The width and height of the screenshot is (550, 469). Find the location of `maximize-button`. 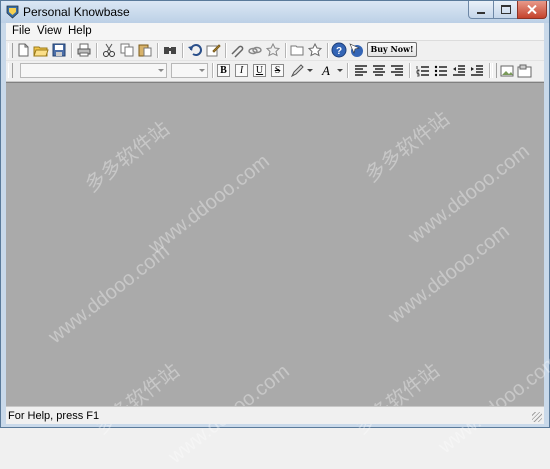

maximize-button is located at coordinates (505, 10).